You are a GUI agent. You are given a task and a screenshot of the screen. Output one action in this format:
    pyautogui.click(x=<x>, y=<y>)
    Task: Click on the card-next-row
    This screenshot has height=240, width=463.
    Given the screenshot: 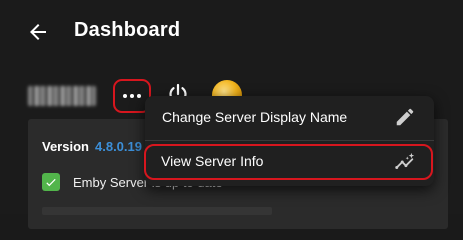 What is the action you would take?
    pyautogui.click(x=157, y=211)
    